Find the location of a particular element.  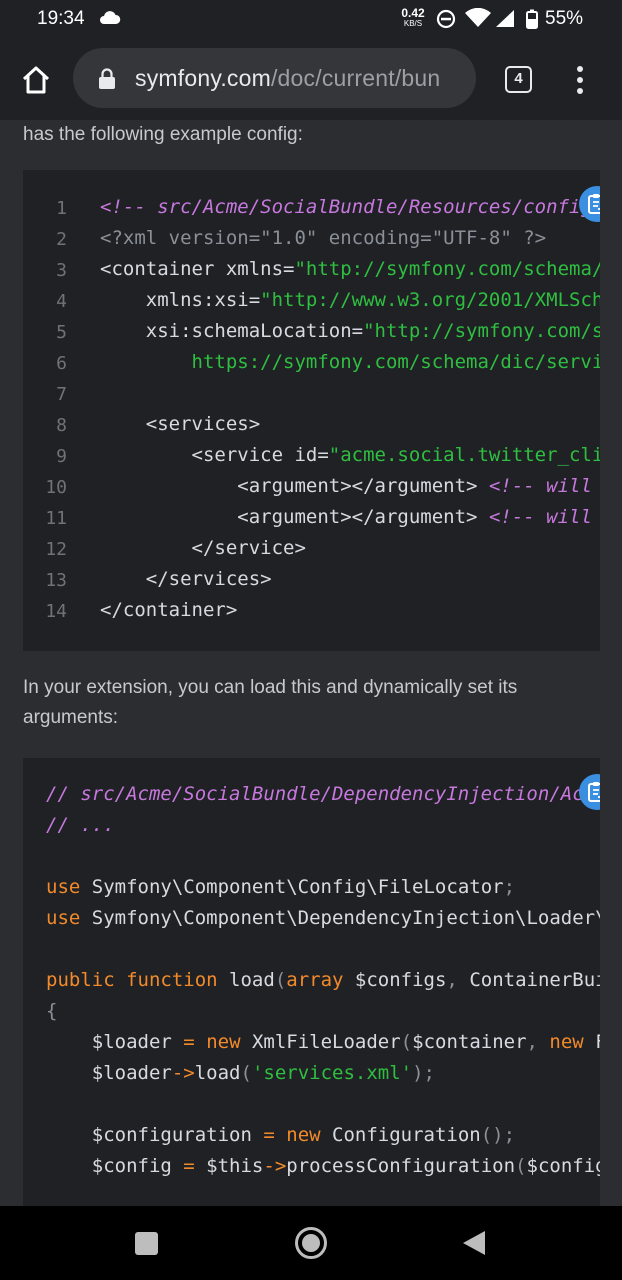

address-bar: symfony.com/doc/current/bun is located at coordinates (274, 78).